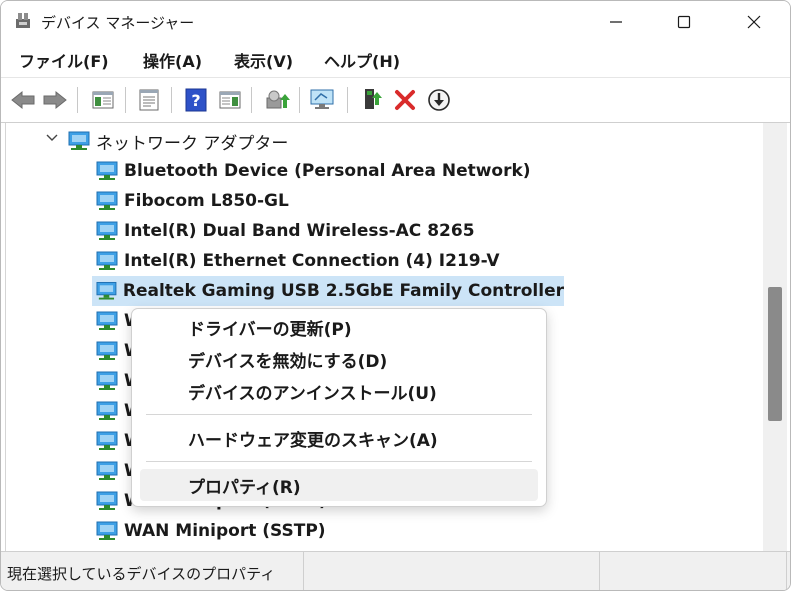  I want to click on scrollbar-thumb, so click(775, 354).